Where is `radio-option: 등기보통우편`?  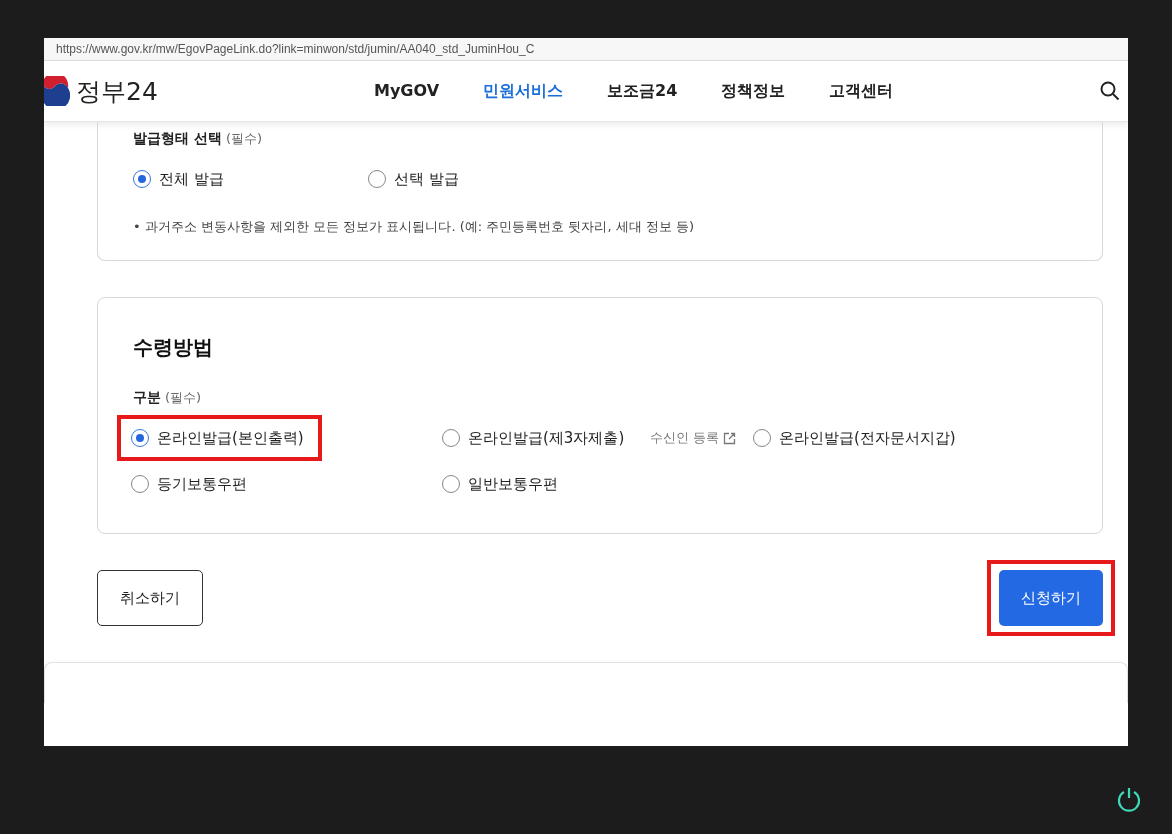
radio-option: 등기보통우편 is located at coordinates (189, 484).